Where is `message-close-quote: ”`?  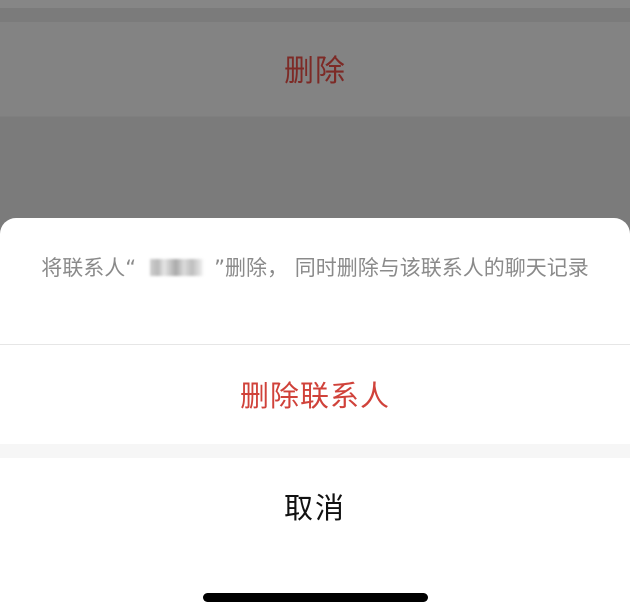
message-close-quote: ” is located at coordinates (220, 268).